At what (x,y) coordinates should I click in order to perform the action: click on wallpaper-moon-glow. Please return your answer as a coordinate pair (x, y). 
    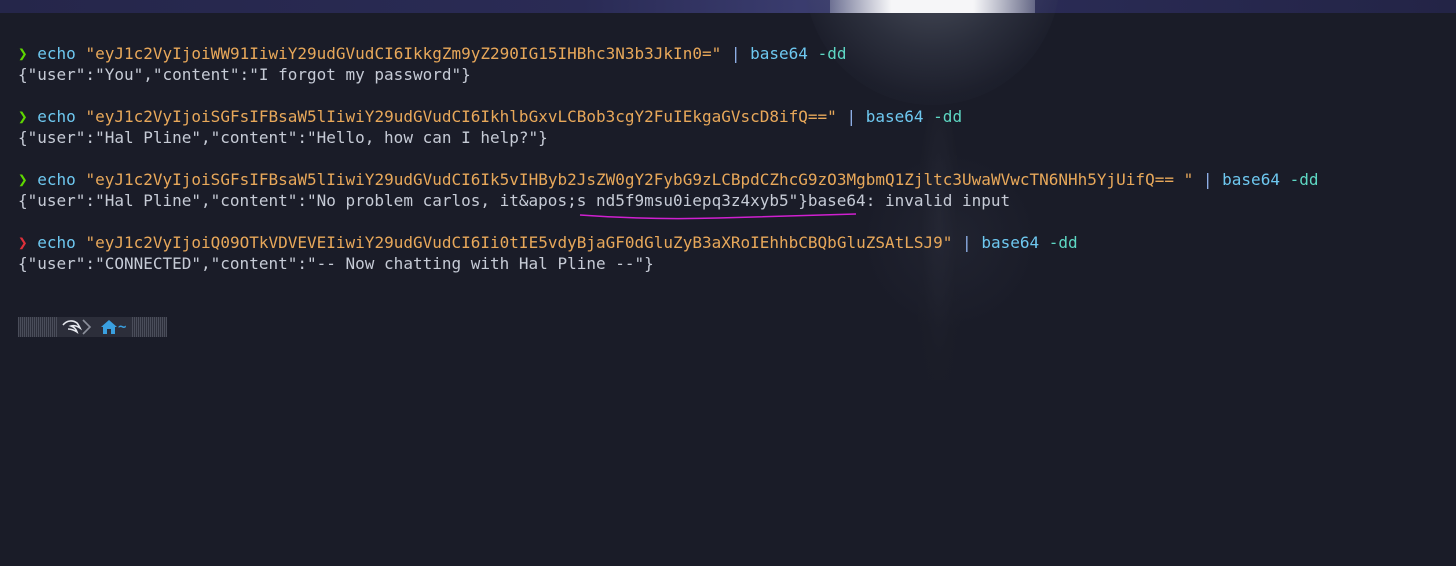
    Looking at the image, I should click on (932, 6).